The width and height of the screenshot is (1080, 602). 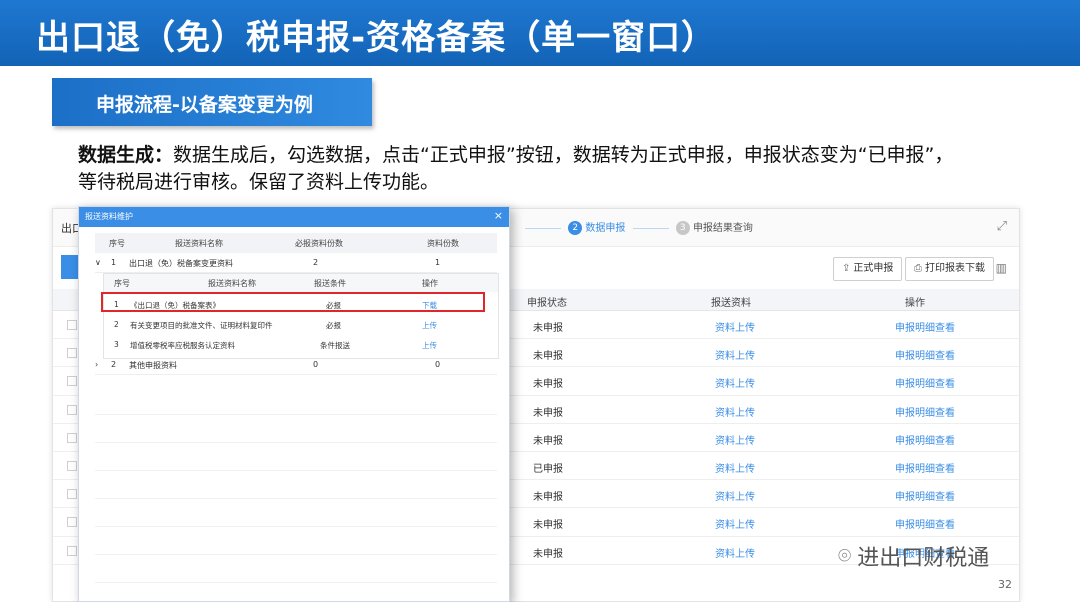 I want to click on watermark: ⌾ 进出口财税通, so click(x=913, y=556).